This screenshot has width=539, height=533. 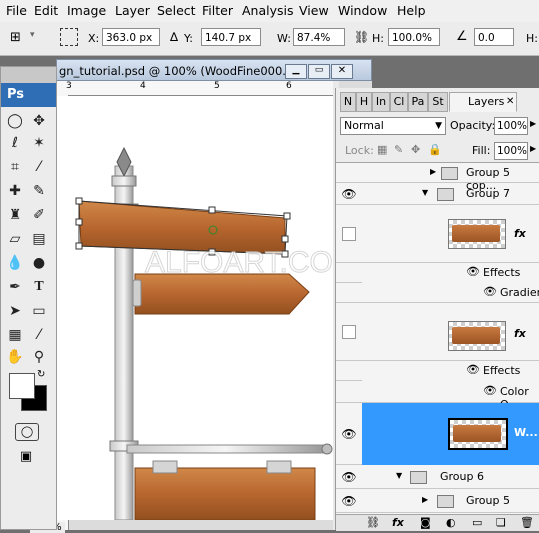 What do you see at coordinates (533, 148) in the screenshot?
I see `fill-arrow-icon: ▶` at bounding box center [533, 148].